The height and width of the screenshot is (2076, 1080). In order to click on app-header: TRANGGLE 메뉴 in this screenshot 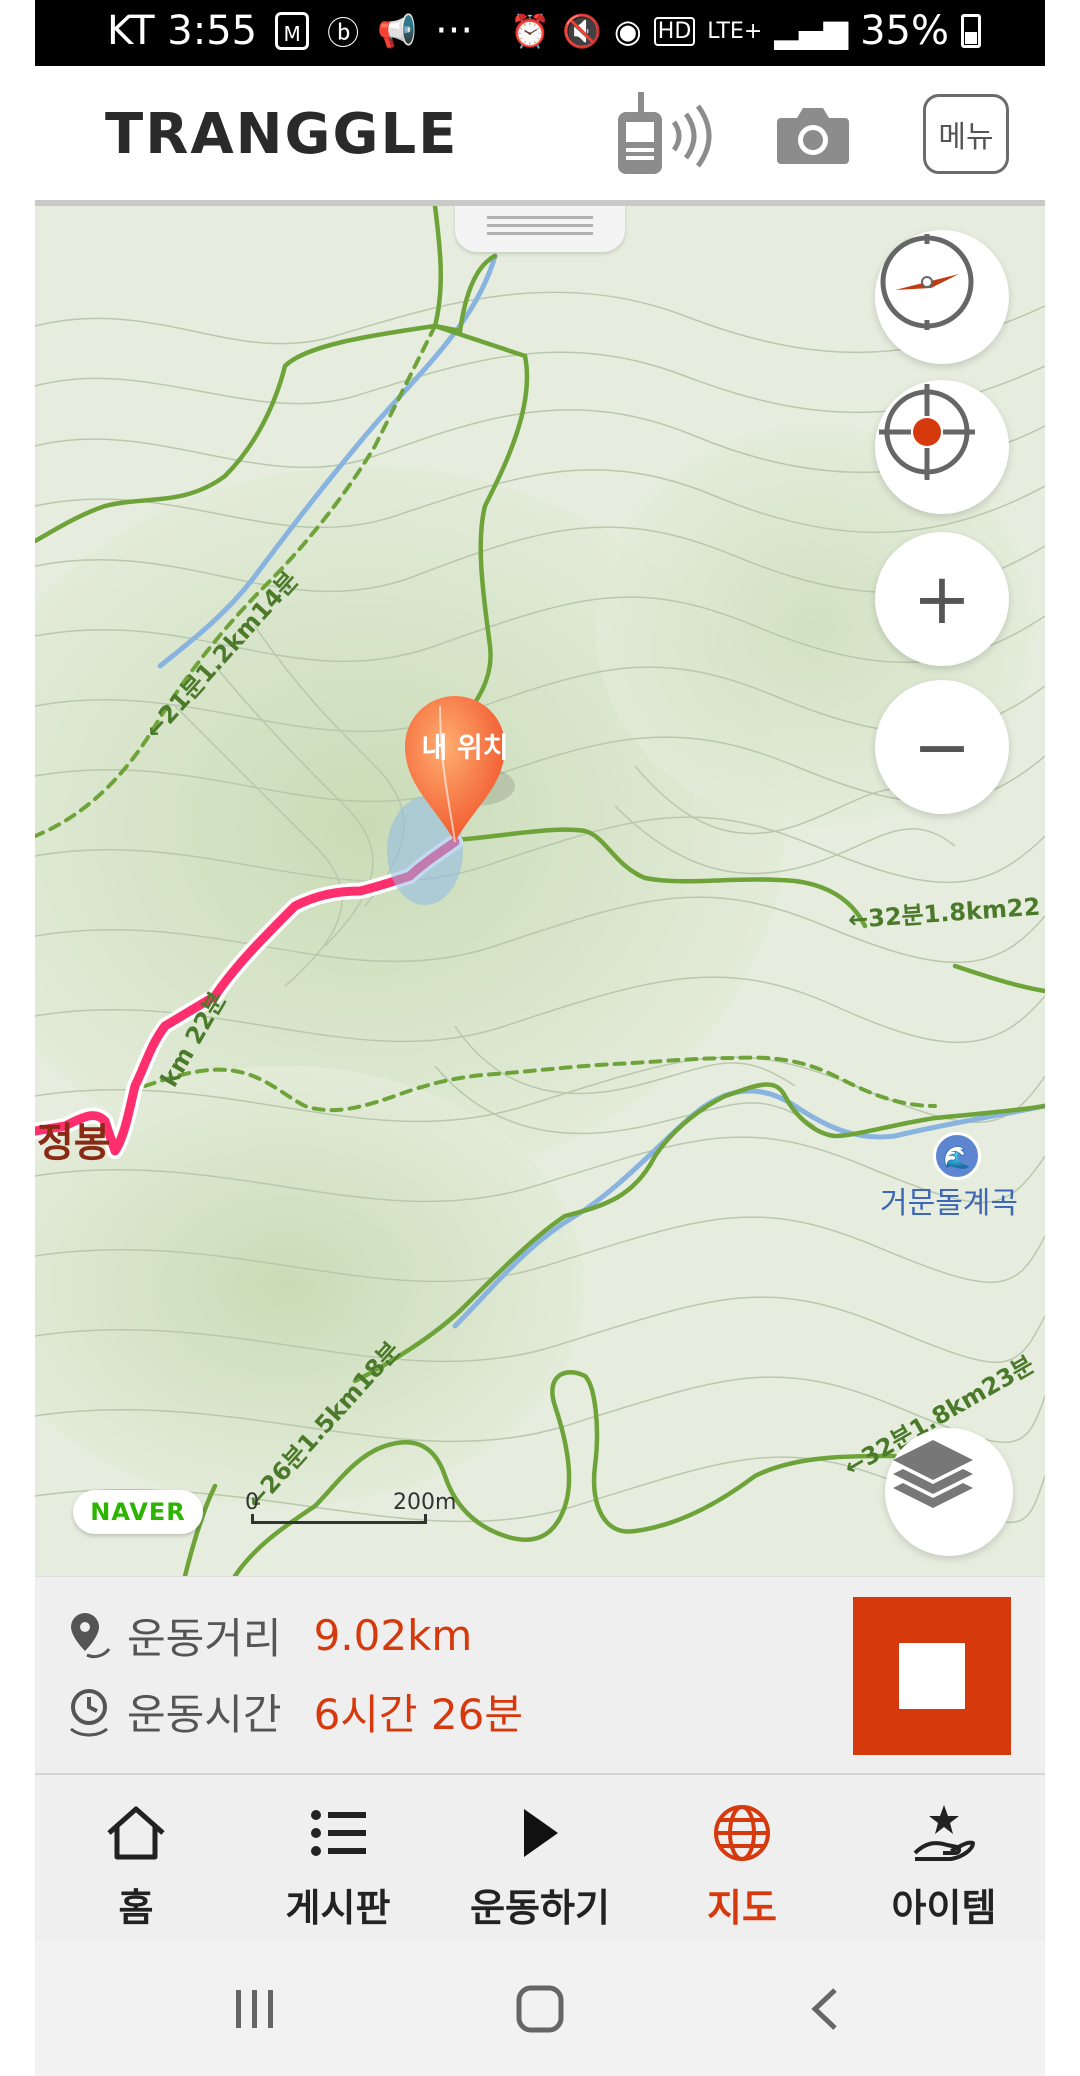, I will do `click(540, 136)`.